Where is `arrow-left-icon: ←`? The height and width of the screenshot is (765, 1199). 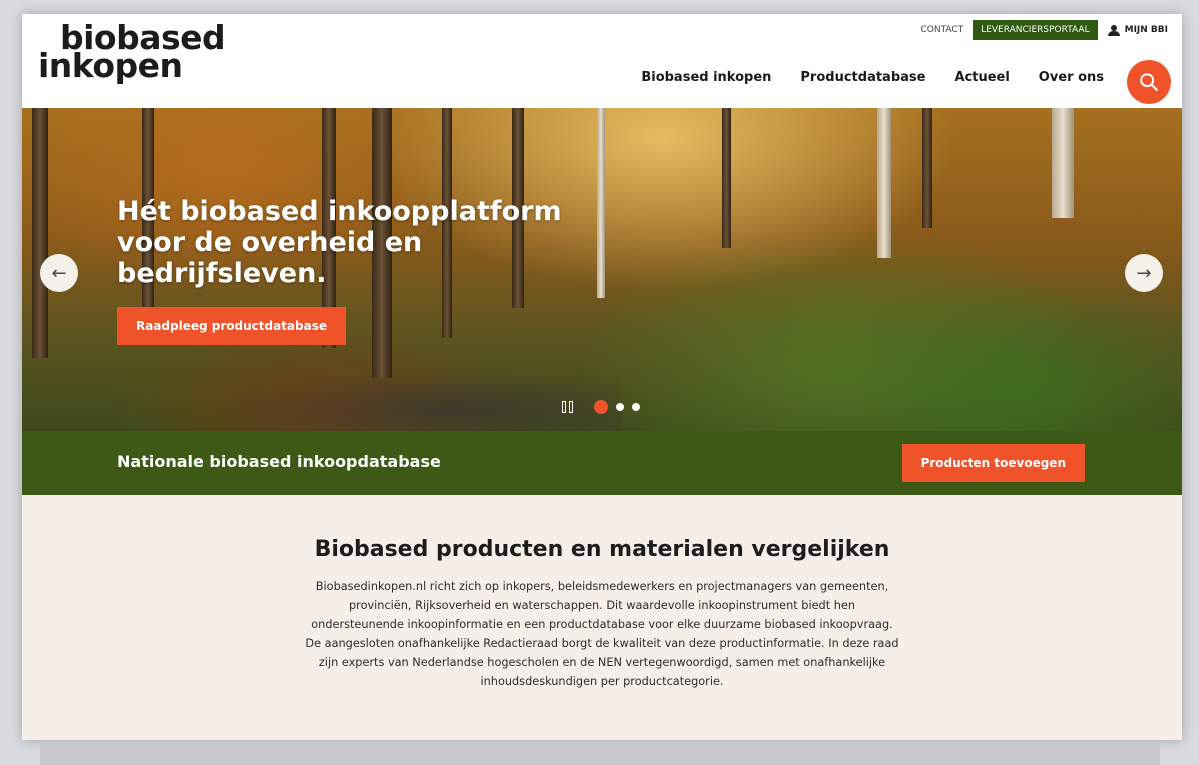
arrow-left-icon: ← is located at coordinates (59, 273).